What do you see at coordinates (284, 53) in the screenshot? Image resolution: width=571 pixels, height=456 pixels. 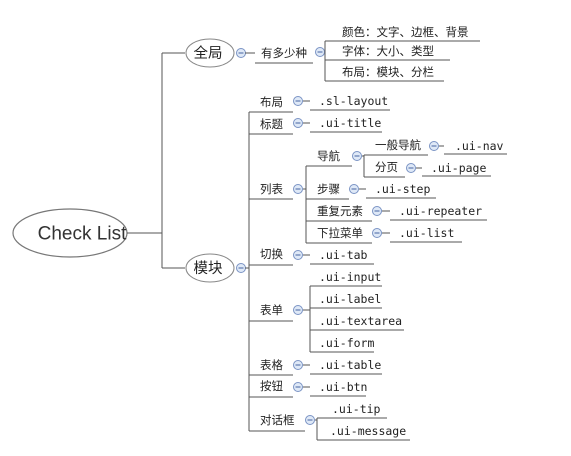 I see `global-sub-label: 有多少种` at bounding box center [284, 53].